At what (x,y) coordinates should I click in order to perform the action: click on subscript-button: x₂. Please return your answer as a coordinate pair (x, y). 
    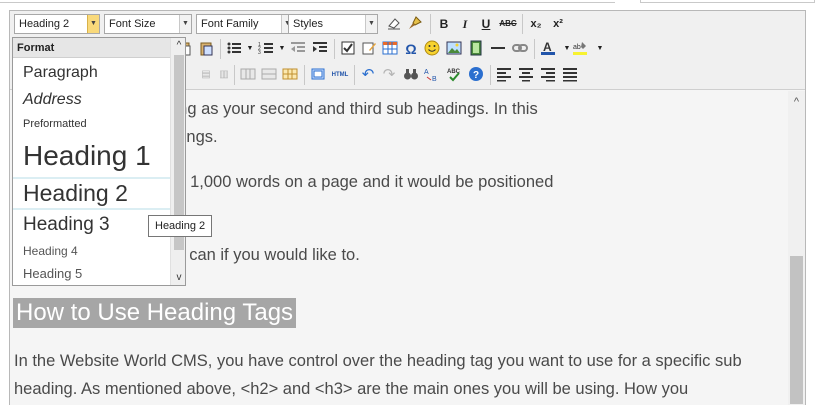
    Looking at the image, I should click on (536, 24).